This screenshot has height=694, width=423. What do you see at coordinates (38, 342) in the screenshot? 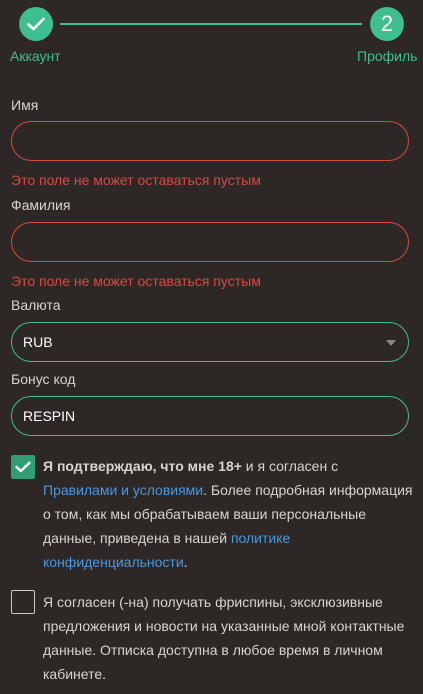
I see `currency-value: RUB` at bounding box center [38, 342].